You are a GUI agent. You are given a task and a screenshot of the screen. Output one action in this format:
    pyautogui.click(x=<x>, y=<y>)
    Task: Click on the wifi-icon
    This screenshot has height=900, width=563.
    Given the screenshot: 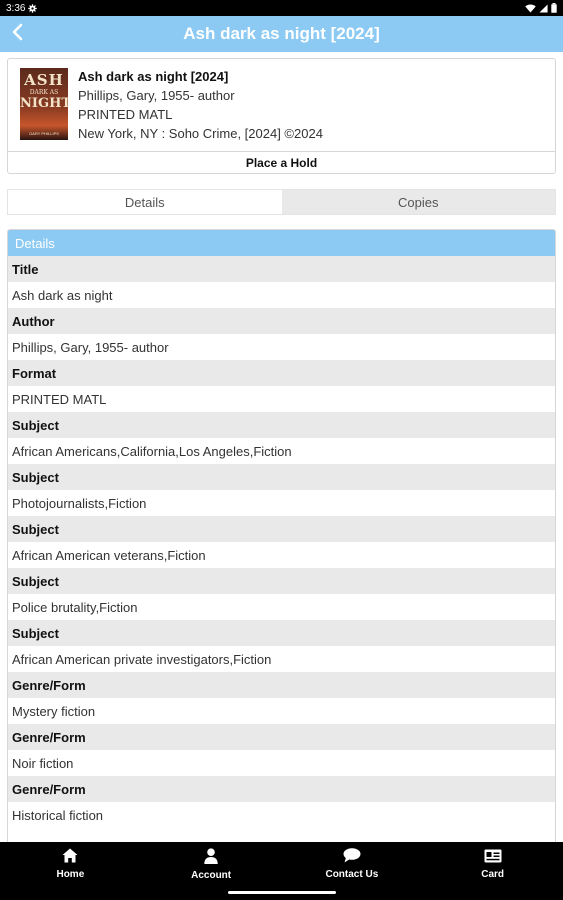 What is the action you would take?
    pyautogui.click(x=530, y=8)
    